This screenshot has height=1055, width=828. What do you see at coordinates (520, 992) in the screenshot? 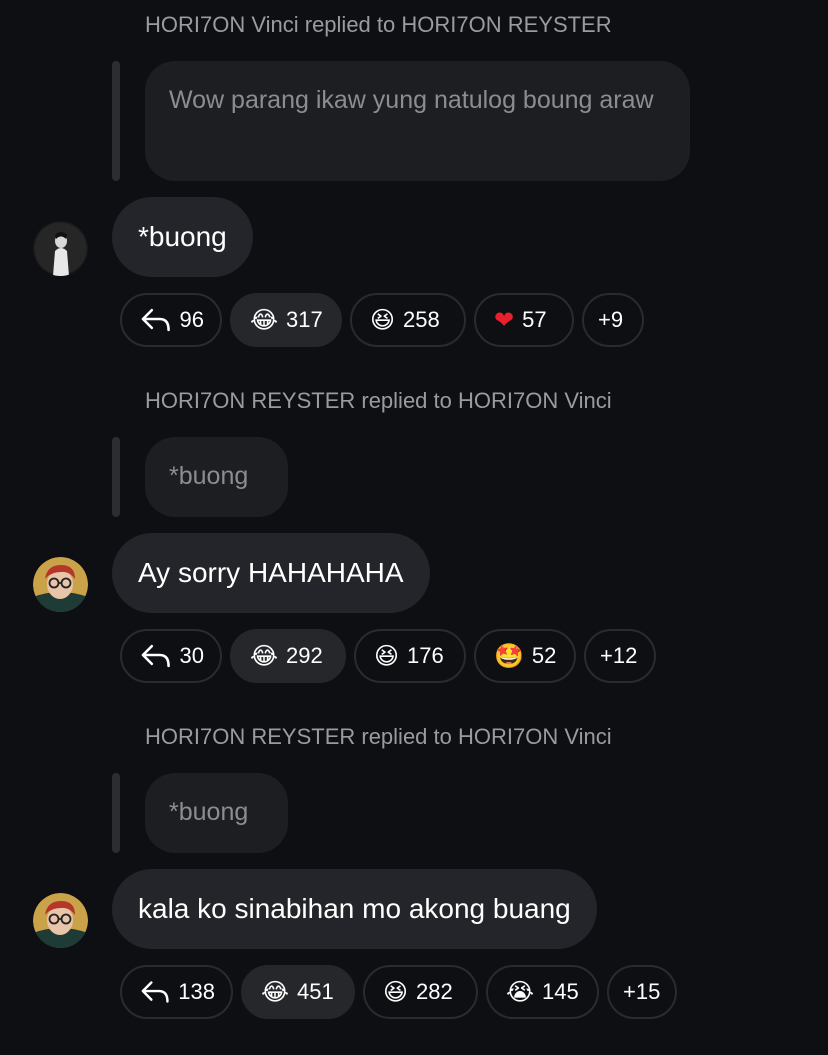
I see `loudly-crying-emoji-icon: 😭` at bounding box center [520, 992].